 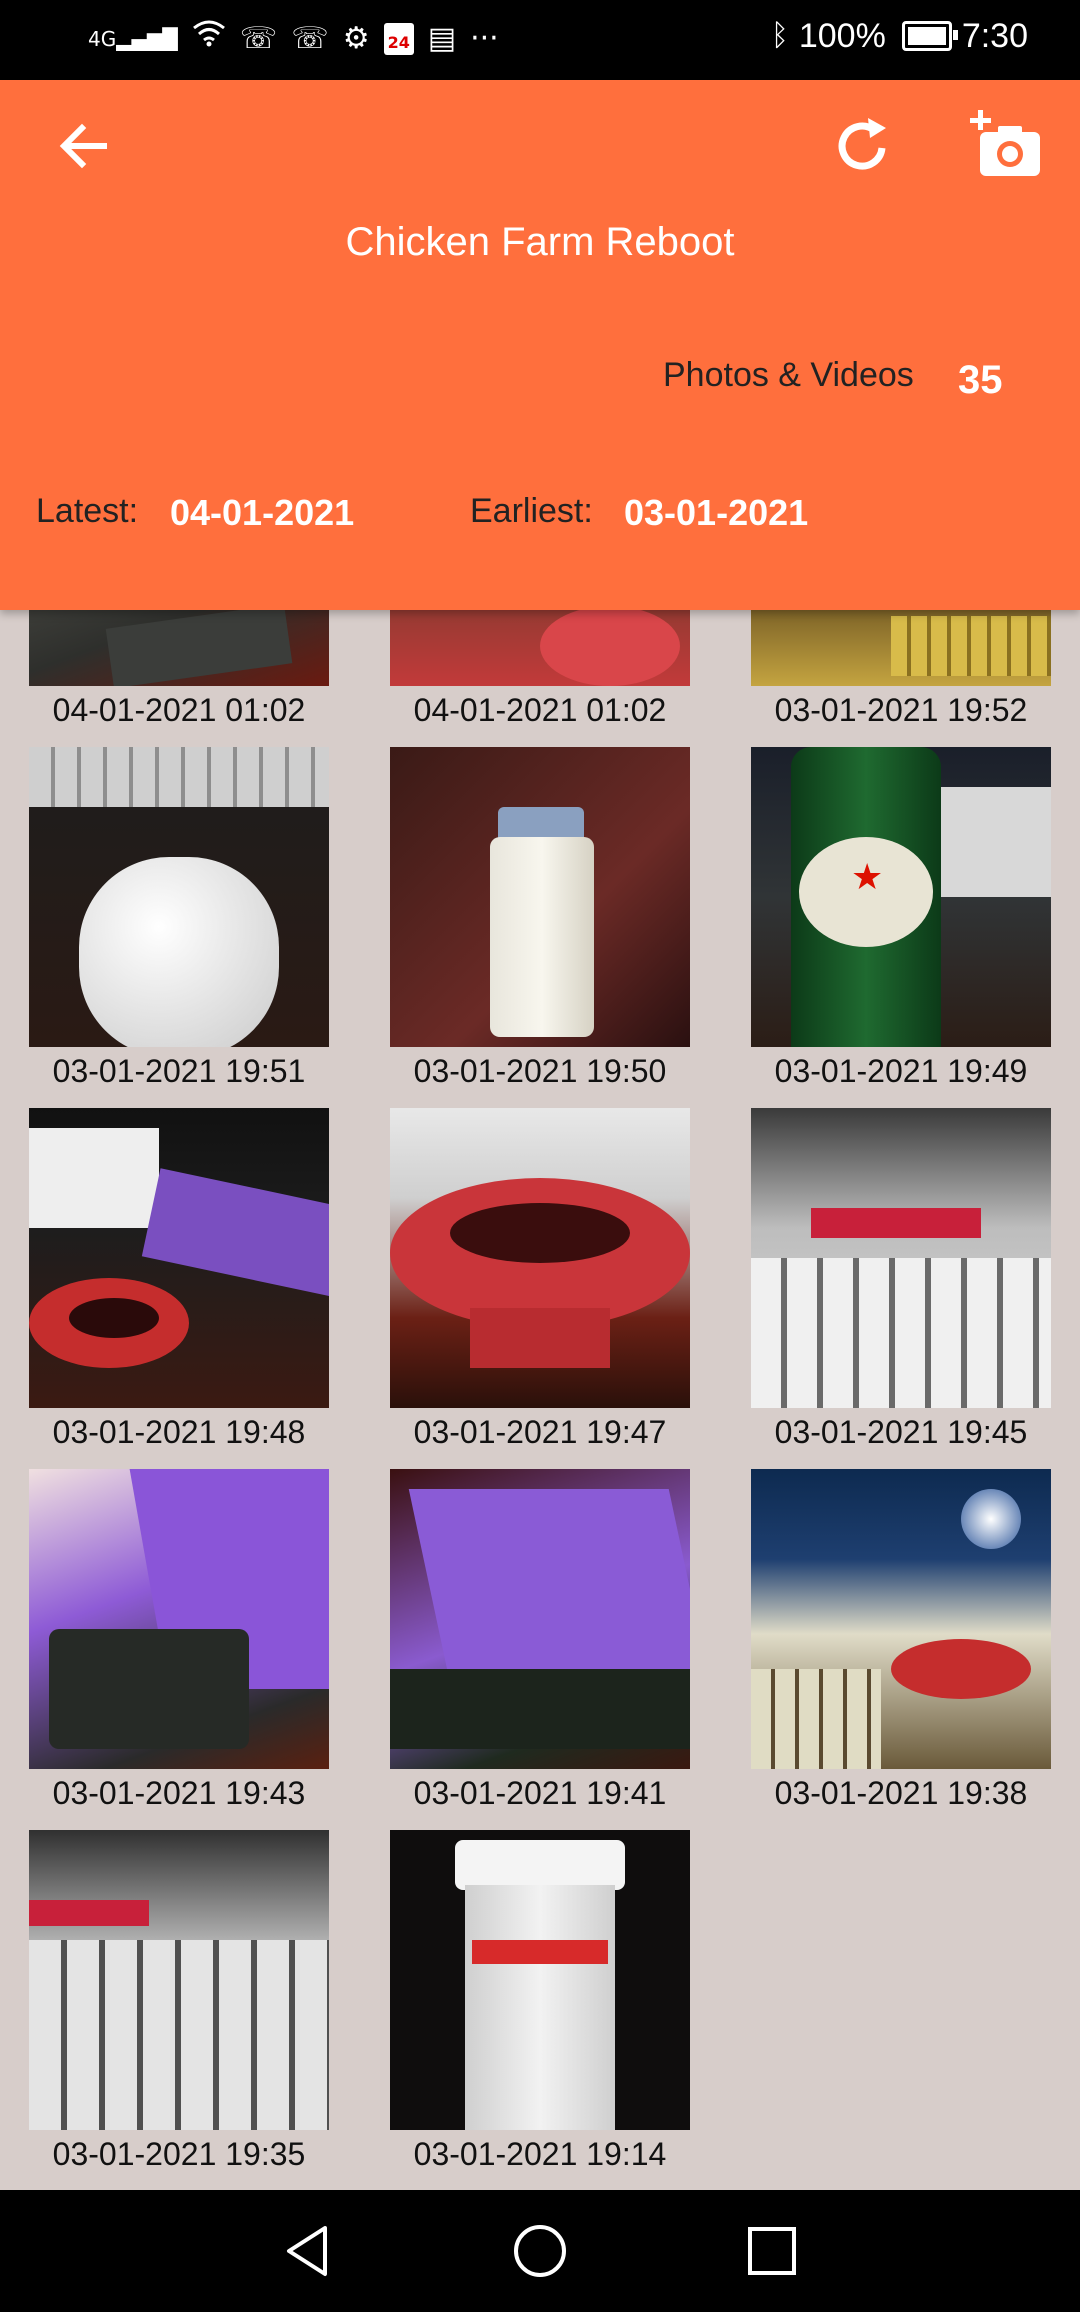 I want to click on nav-recents-icon, so click(x=772, y=2251).